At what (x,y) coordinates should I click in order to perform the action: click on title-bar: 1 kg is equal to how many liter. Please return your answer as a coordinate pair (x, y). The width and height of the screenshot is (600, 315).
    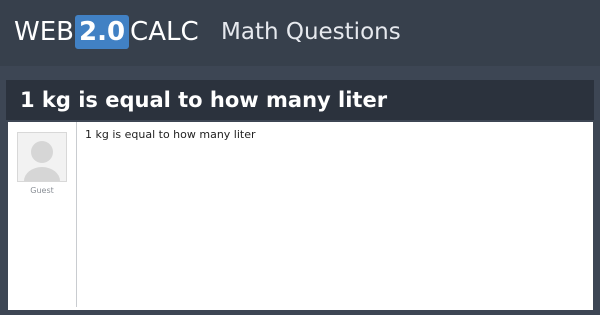
    Looking at the image, I should click on (300, 100).